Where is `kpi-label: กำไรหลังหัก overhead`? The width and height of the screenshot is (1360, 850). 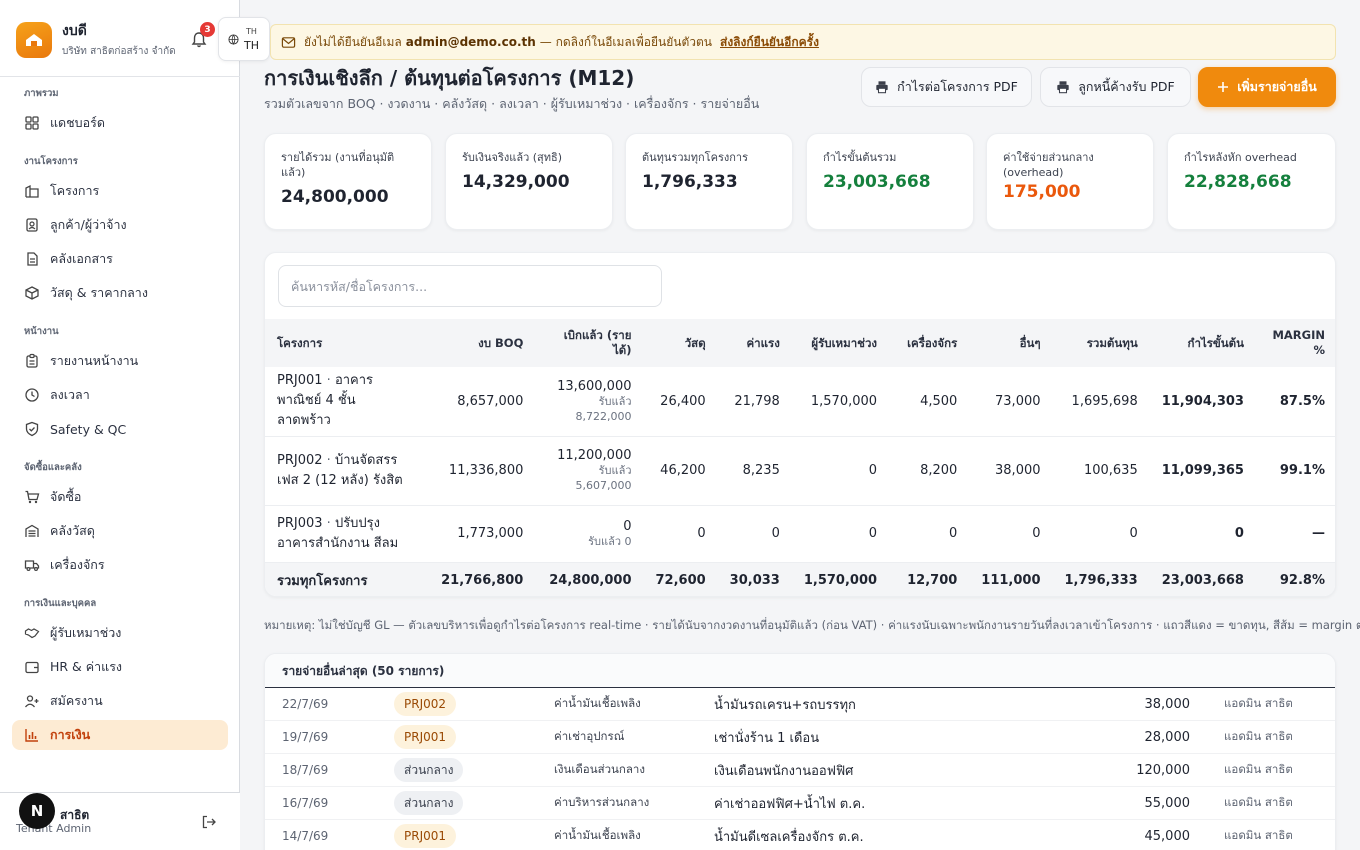
kpi-label: กำไรหลังหัก overhead is located at coordinates (1240, 157).